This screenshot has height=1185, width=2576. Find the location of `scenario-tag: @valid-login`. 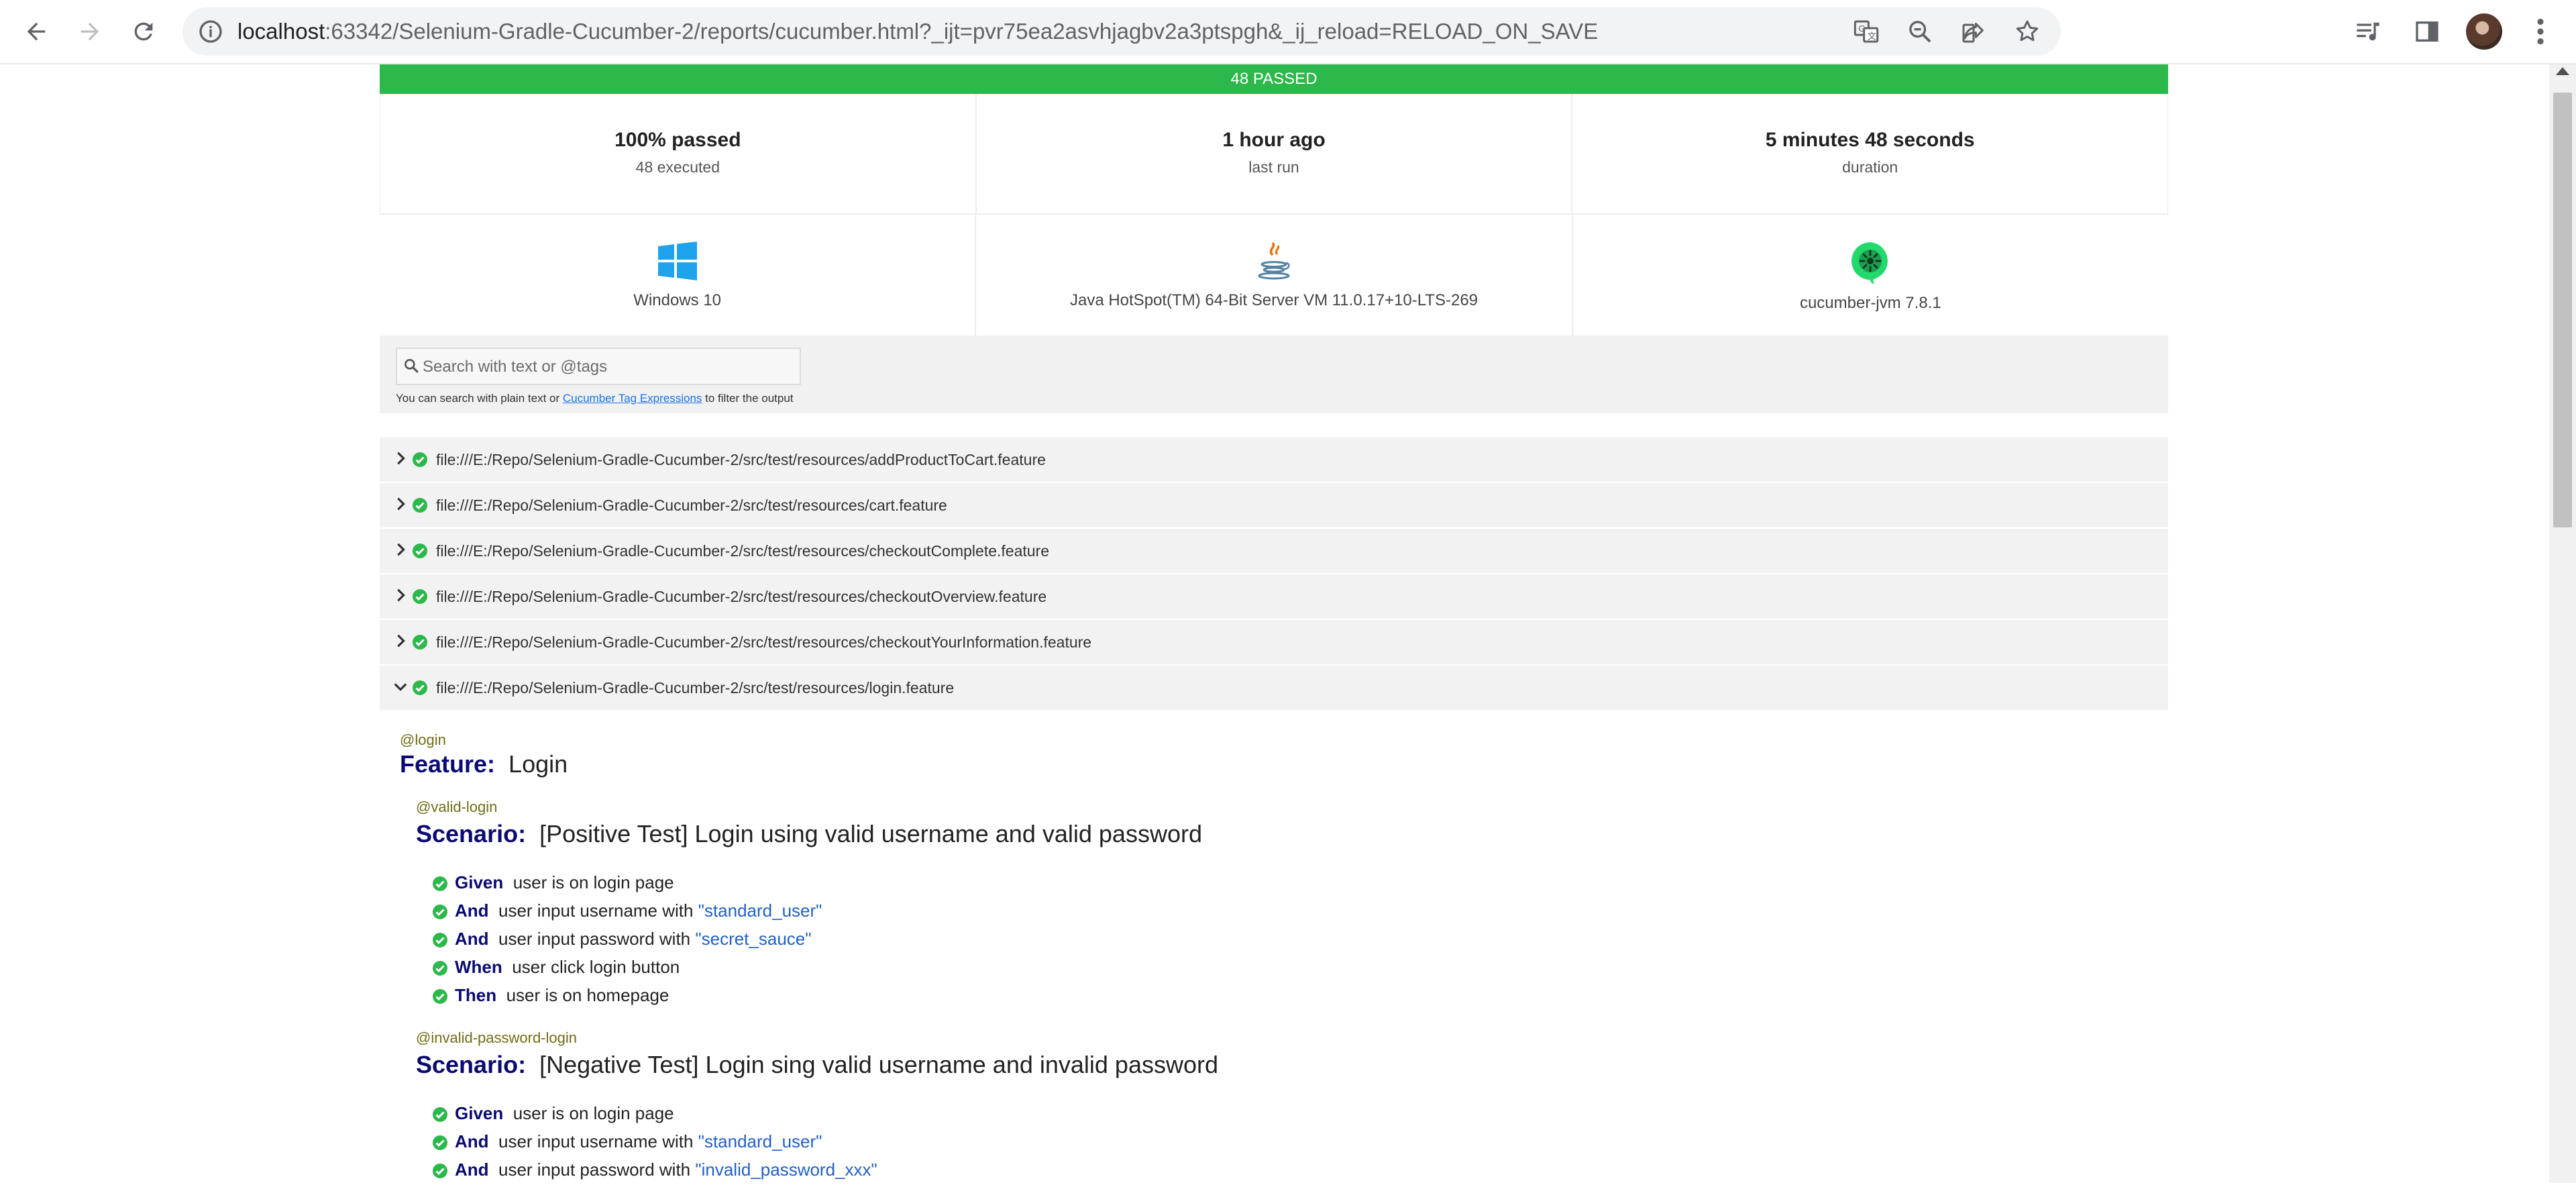

scenario-tag: @valid-login is located at coordinates (457, 806).